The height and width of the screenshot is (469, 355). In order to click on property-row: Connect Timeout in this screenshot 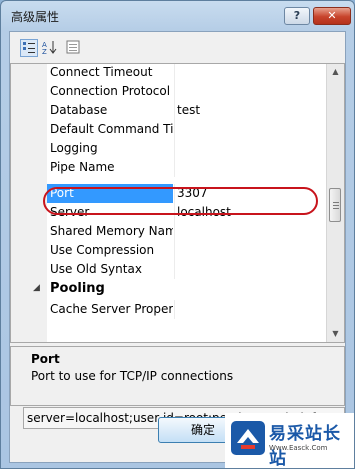, I will do `click(169, 73)`.